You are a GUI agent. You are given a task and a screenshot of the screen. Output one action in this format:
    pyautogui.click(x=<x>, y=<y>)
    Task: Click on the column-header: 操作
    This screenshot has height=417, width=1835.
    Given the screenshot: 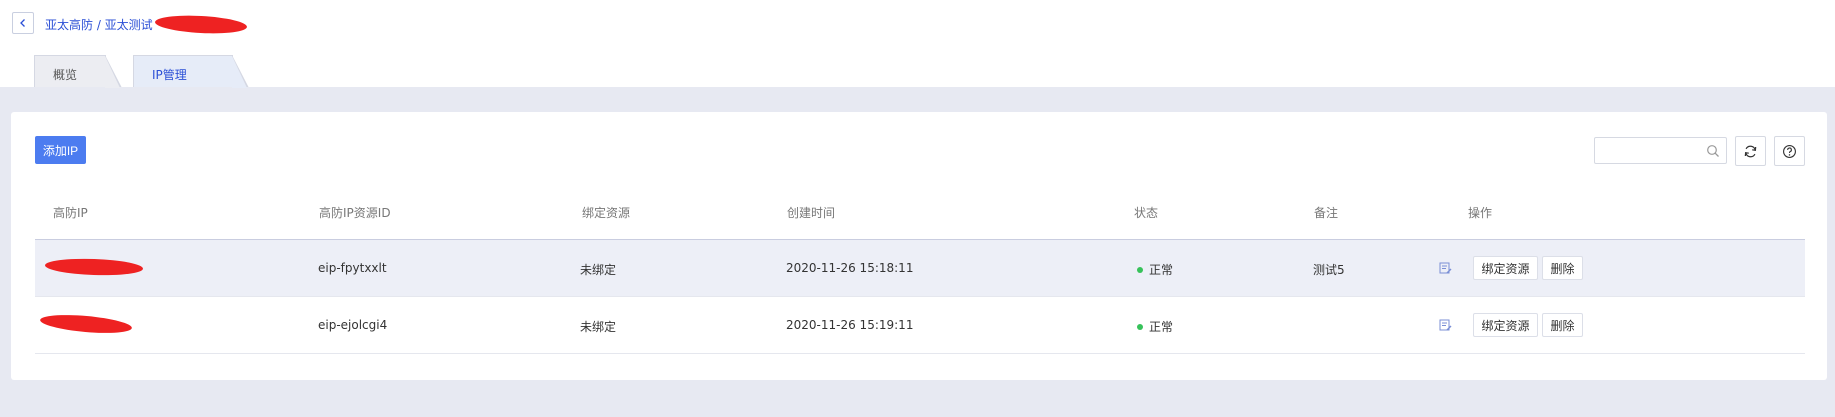 What is the action you would take?
    pyautogui.click(x=1480, y=213)
    